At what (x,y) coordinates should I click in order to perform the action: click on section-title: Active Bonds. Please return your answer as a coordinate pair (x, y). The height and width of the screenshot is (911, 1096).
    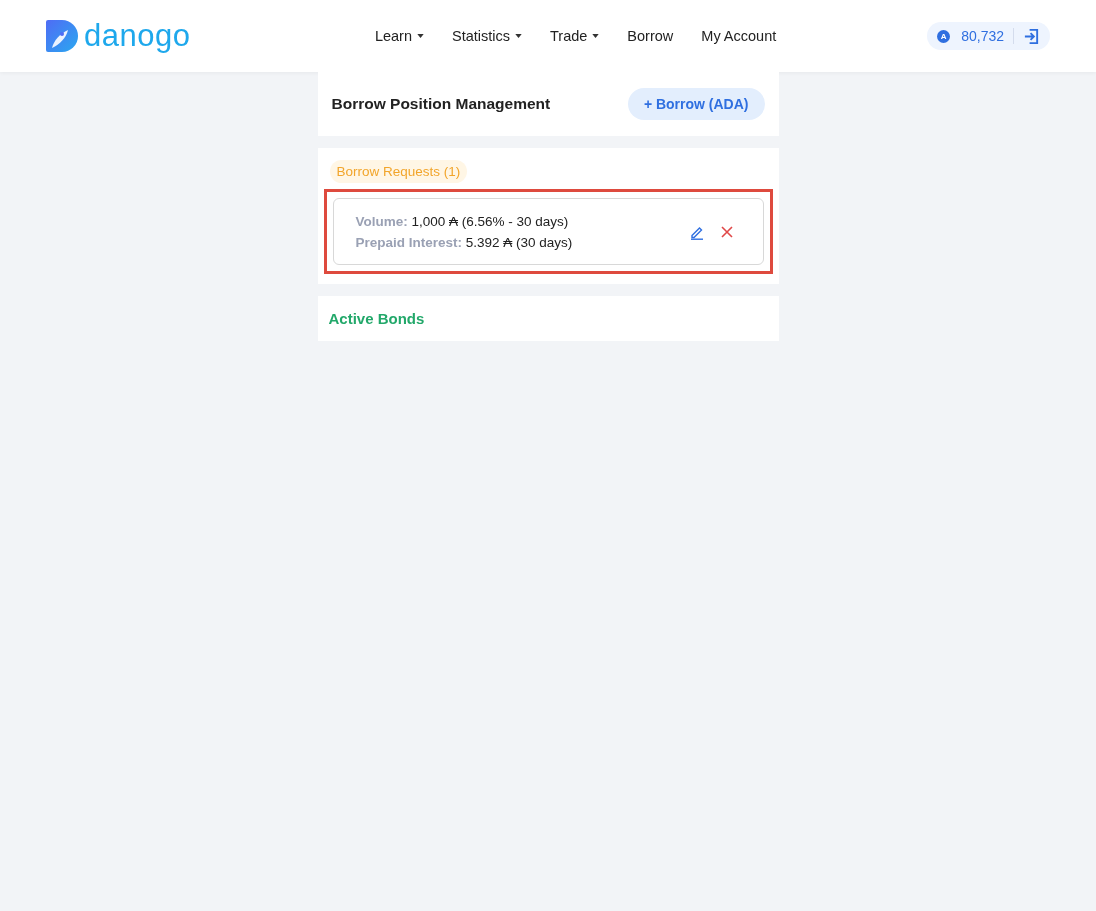
    Looking at the image, I should click on (377, 318).